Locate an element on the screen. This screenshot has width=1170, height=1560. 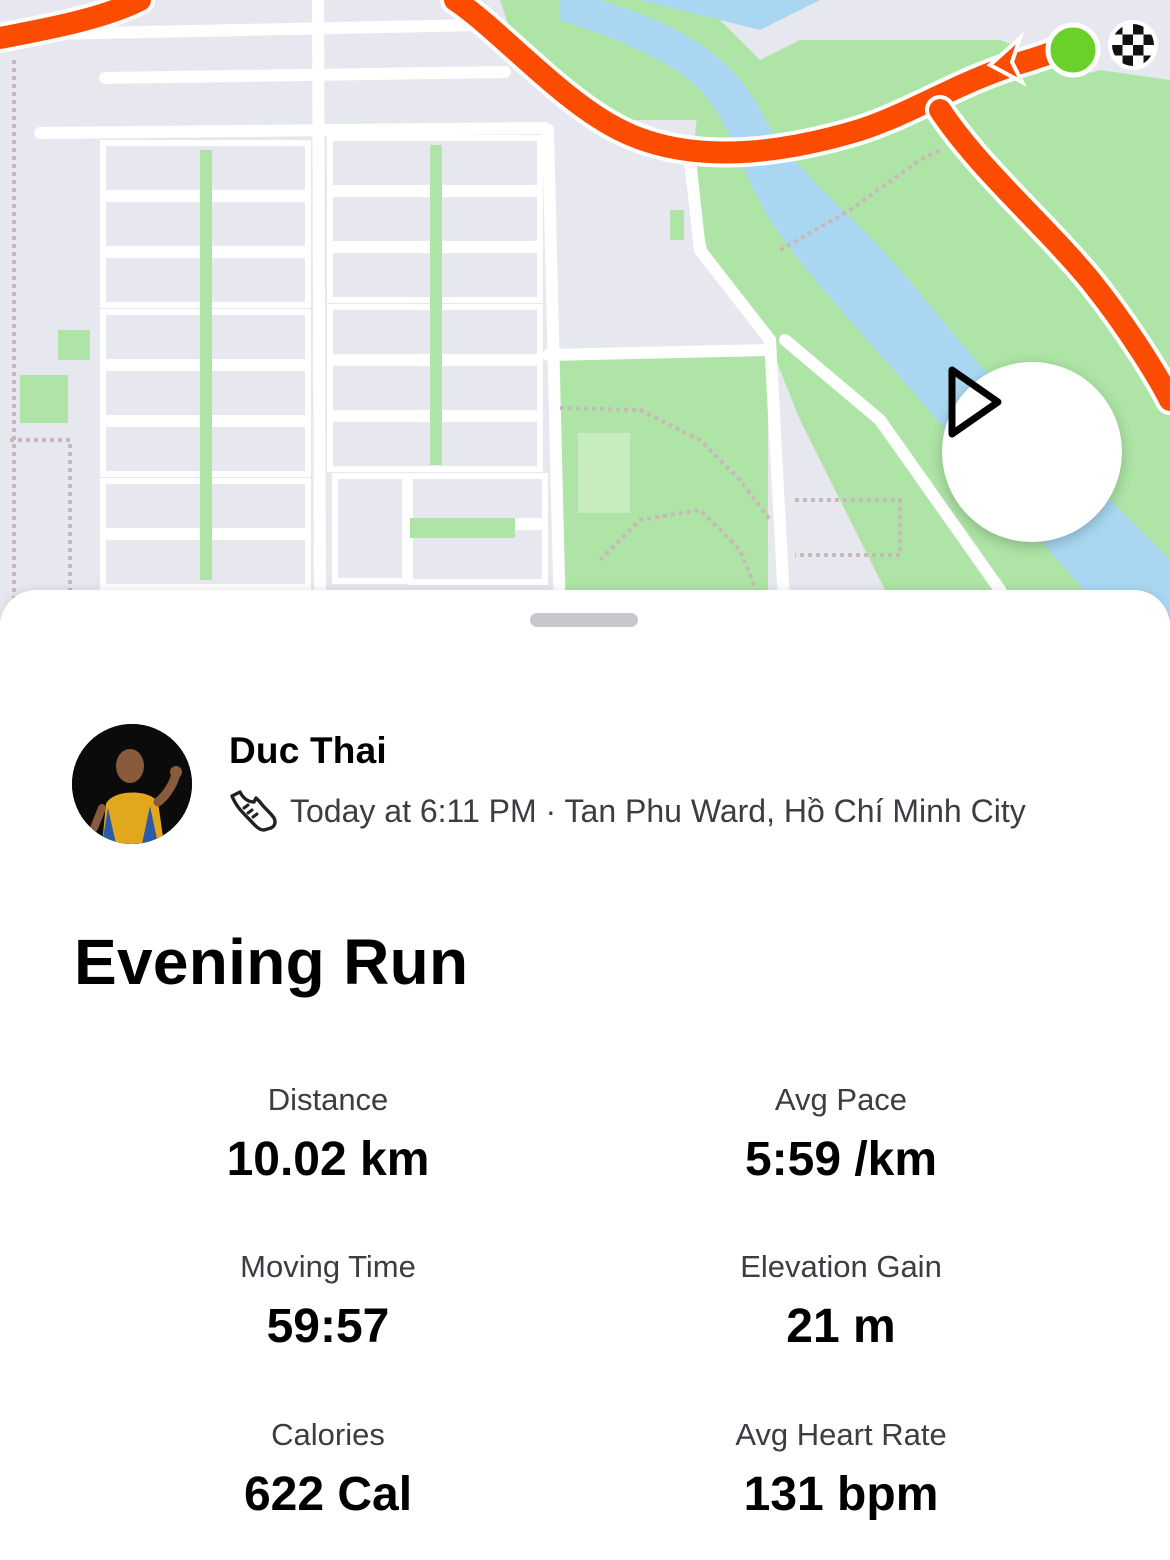
stat-value: 10.02 km is located at coordinates (328, 1159).